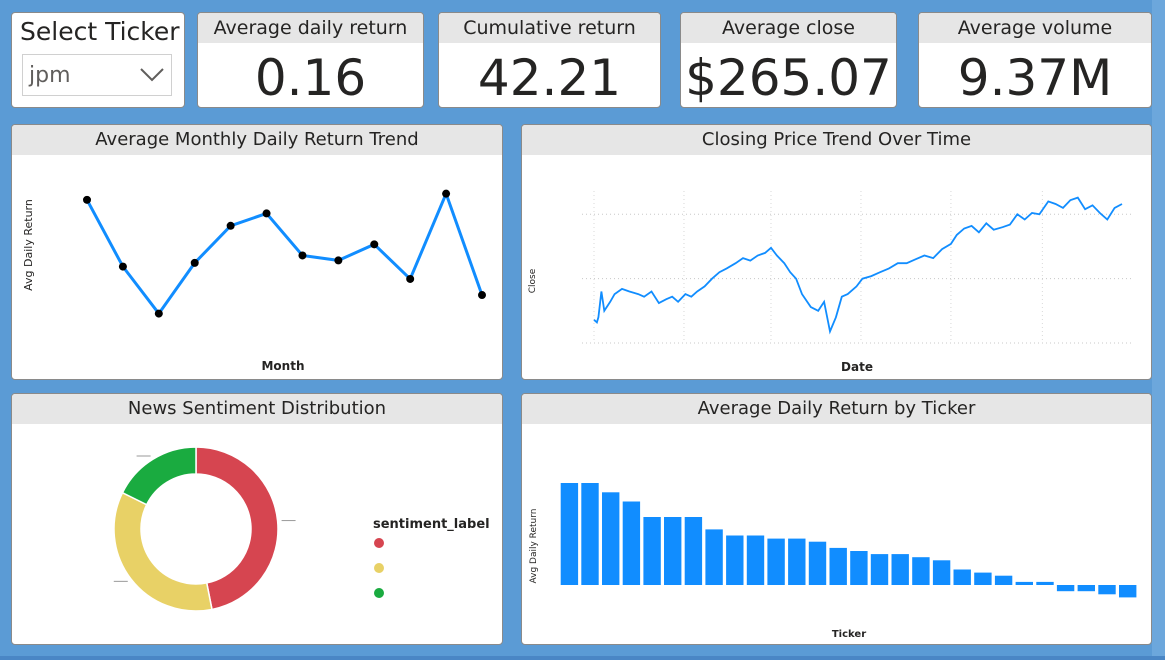  Describe the element at coordinates (152, 74) in the screenshot. I see `chevron-down-icon` at that location.